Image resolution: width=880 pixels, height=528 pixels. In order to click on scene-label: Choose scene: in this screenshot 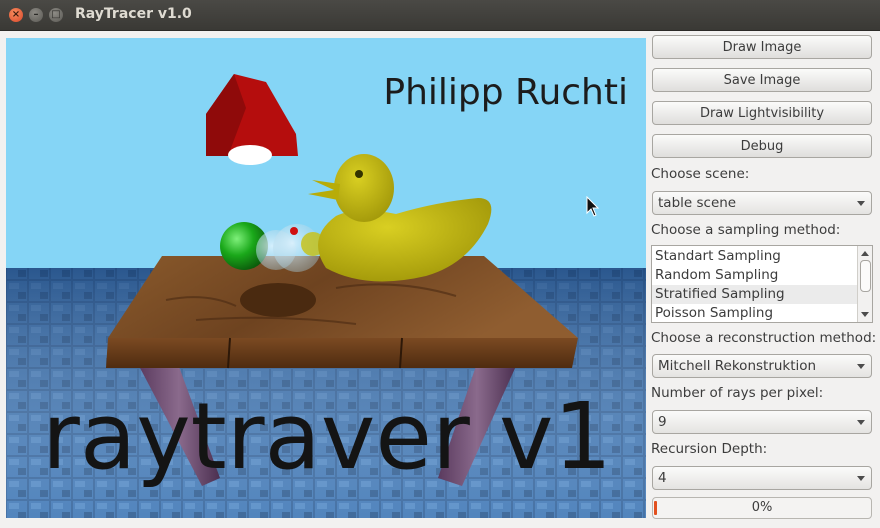, I will do `click(700, 174)`.